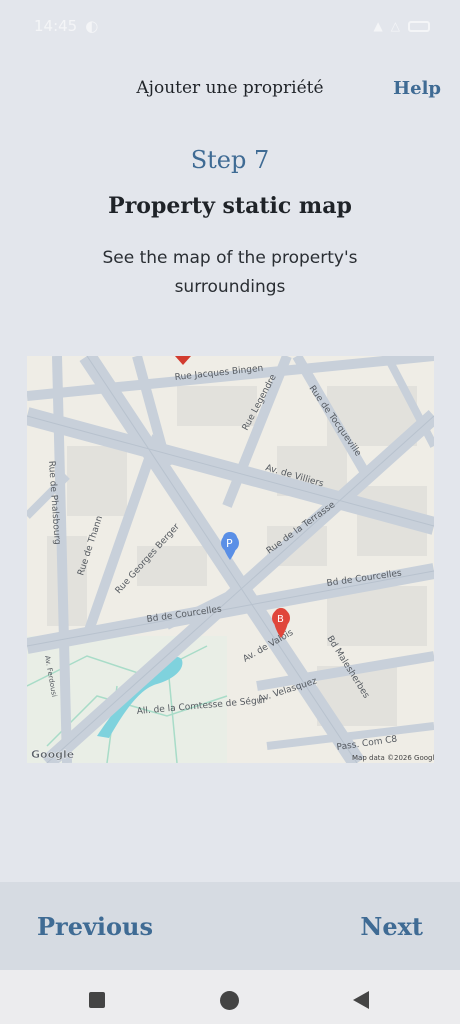  What do you see at coordinates (56, 26) in the screenshot?
I see `status-time: 14:45` at bounding box center [56, 26].